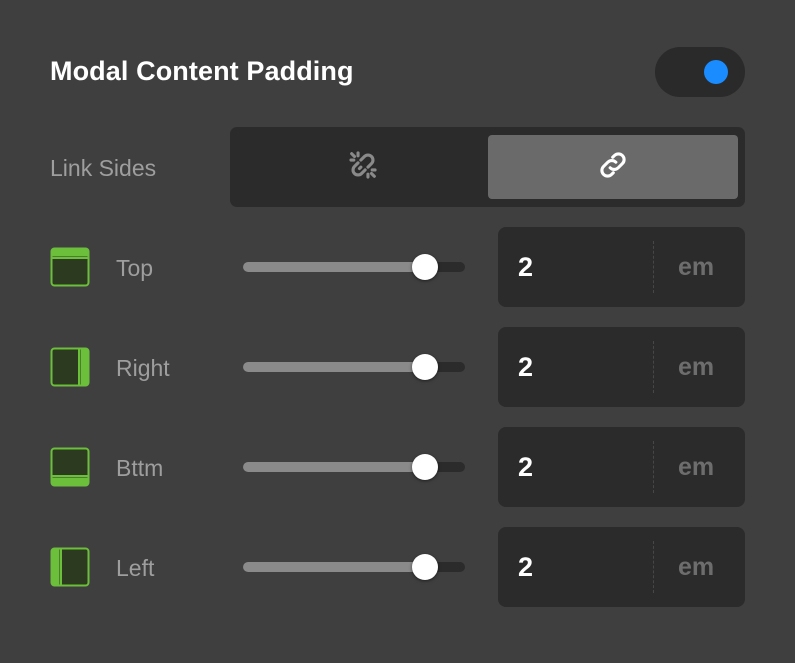 The height and width of the screenshot is (663, 795). I want to click on link-sides-button, so click(613, 167).